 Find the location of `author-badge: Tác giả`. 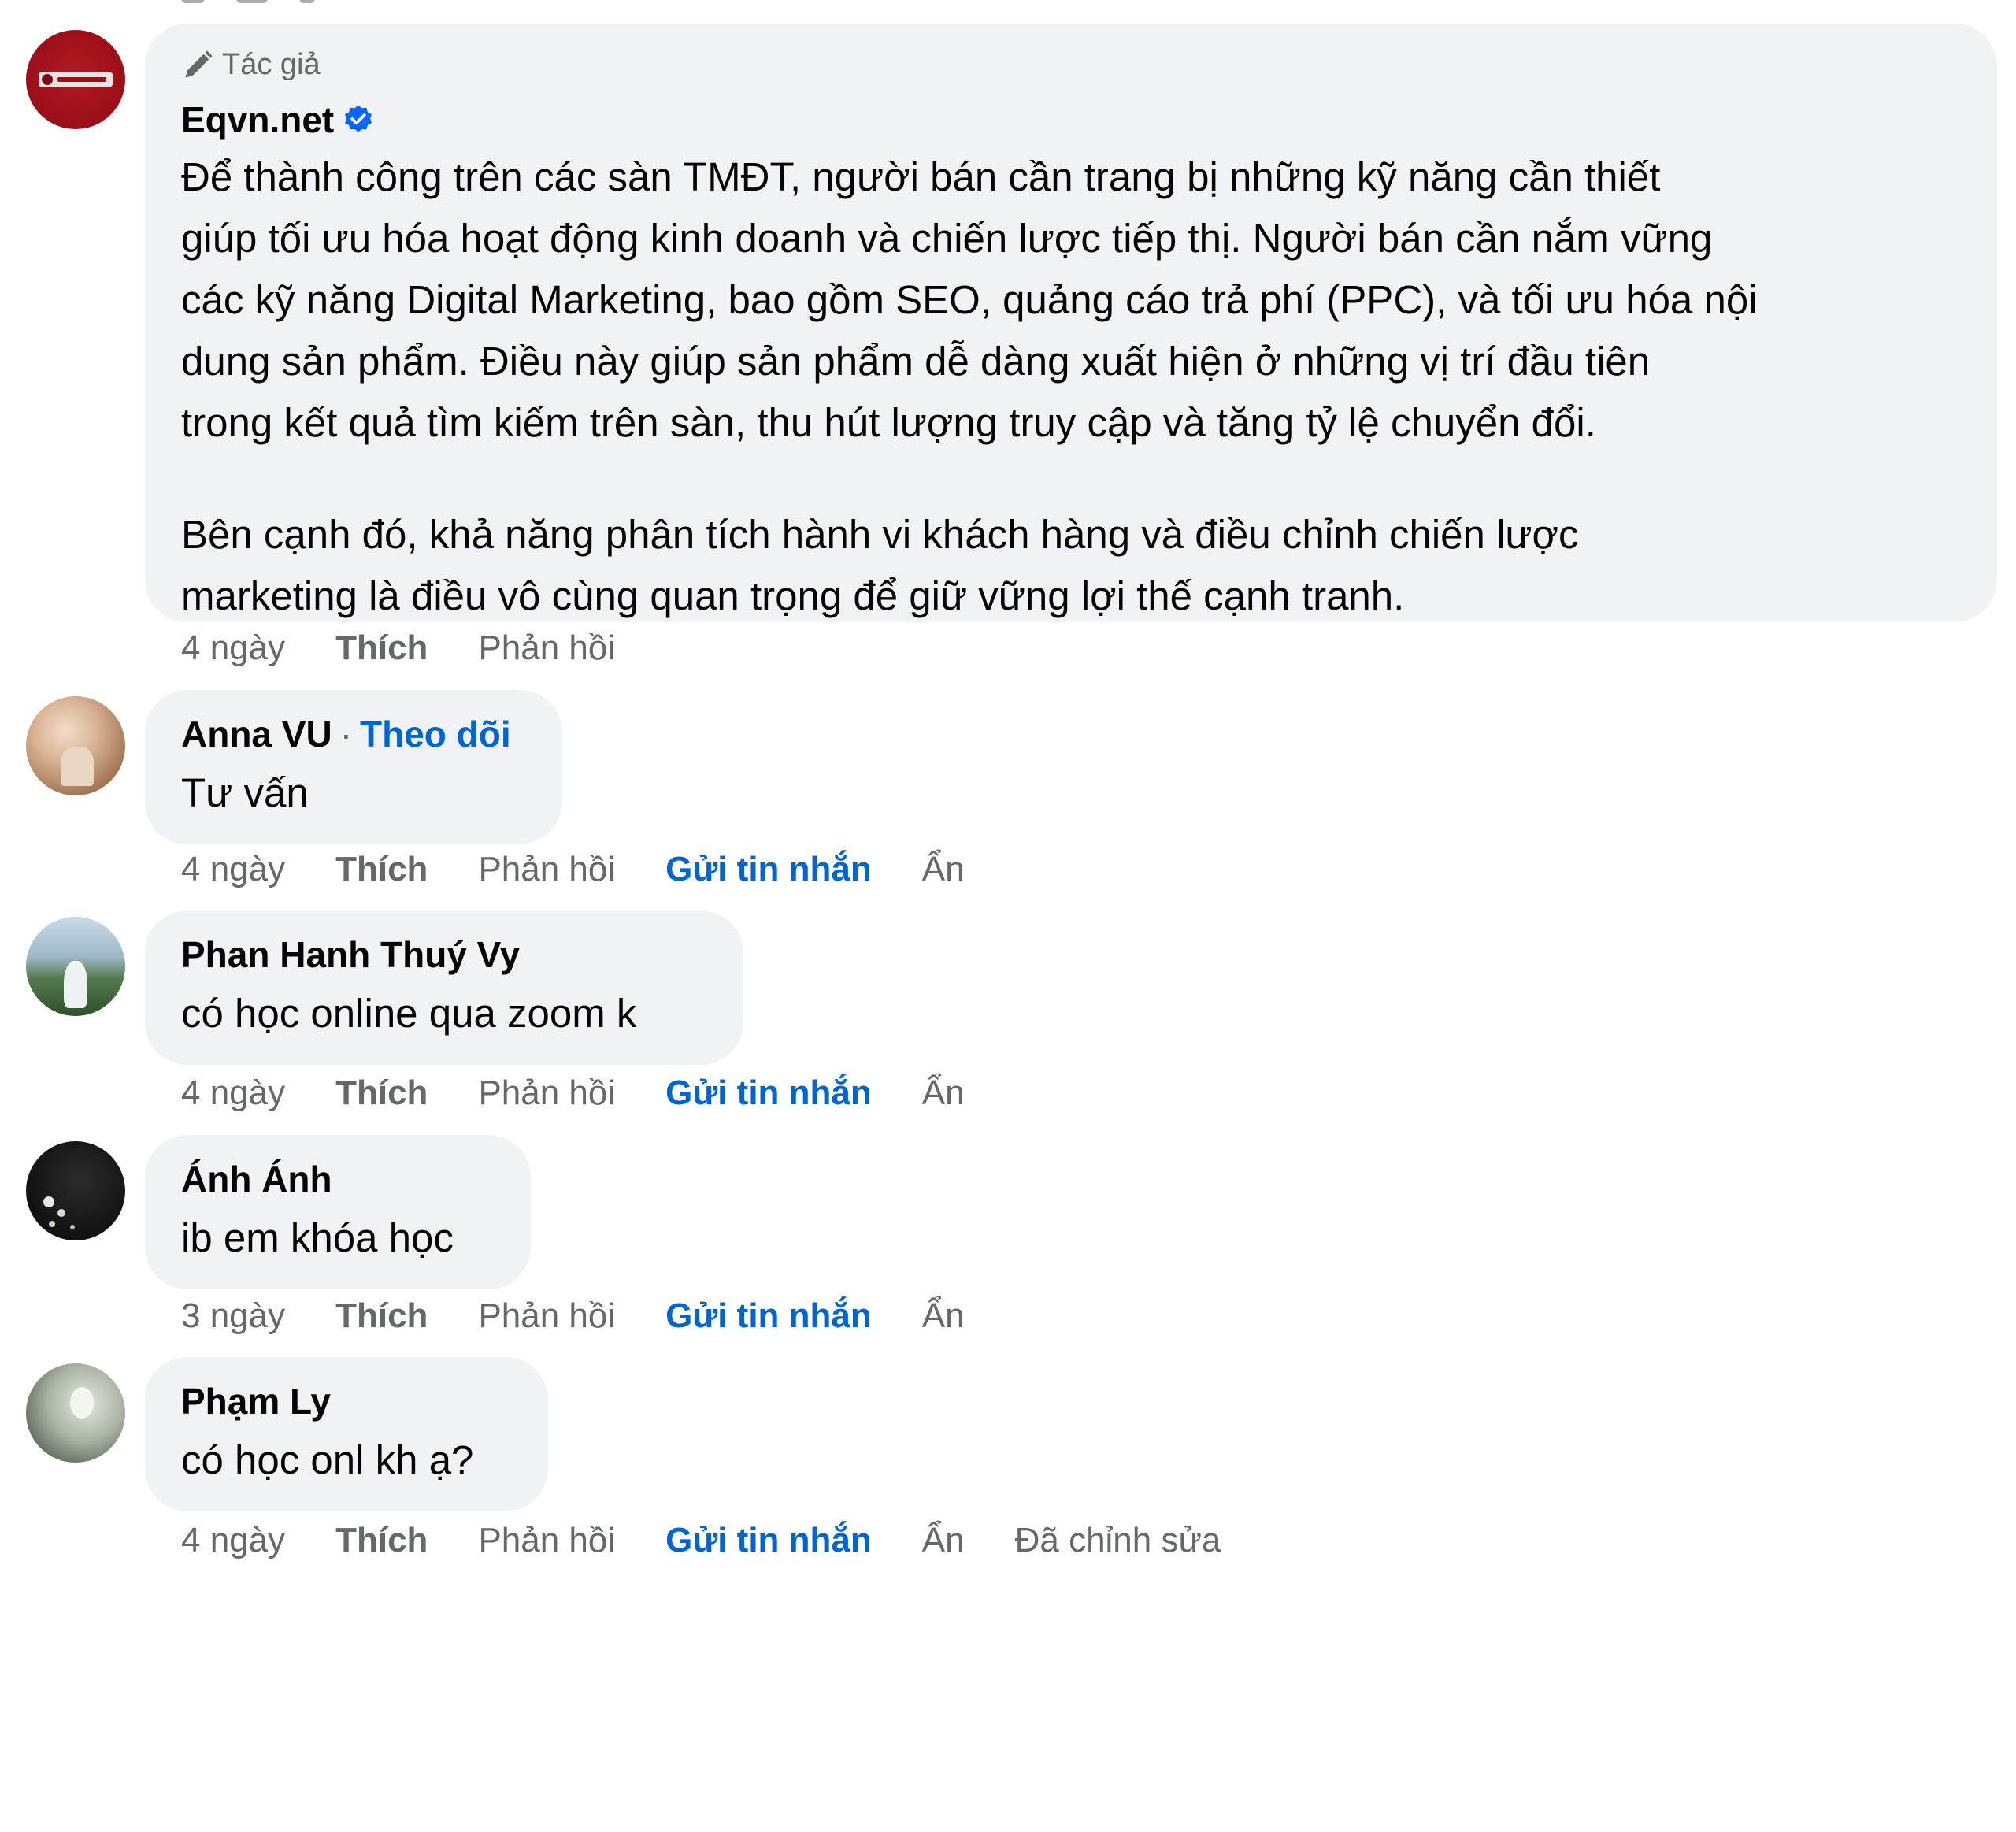

author-badge: Tác giả is located at coordinates (251, 64).